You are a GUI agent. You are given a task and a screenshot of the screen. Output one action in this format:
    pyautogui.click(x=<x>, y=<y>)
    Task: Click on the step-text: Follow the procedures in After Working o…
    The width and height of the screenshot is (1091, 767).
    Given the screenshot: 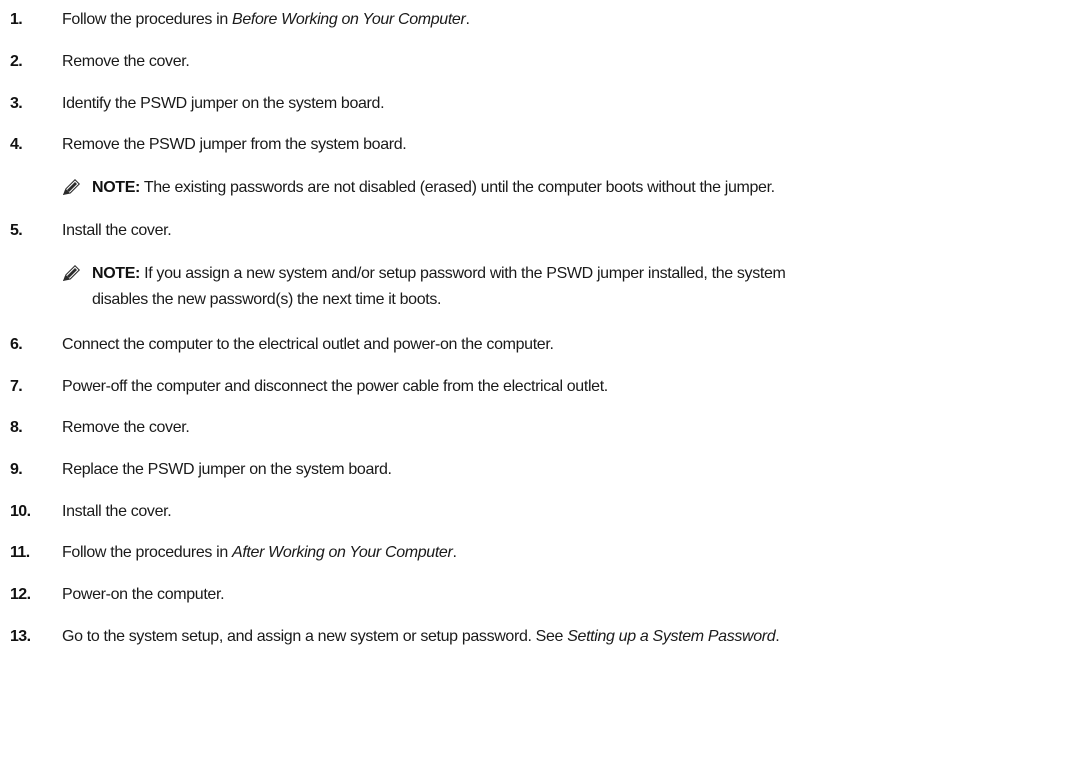 What is the action you would take?
    pyautogui.click(x=259, y=552)
    